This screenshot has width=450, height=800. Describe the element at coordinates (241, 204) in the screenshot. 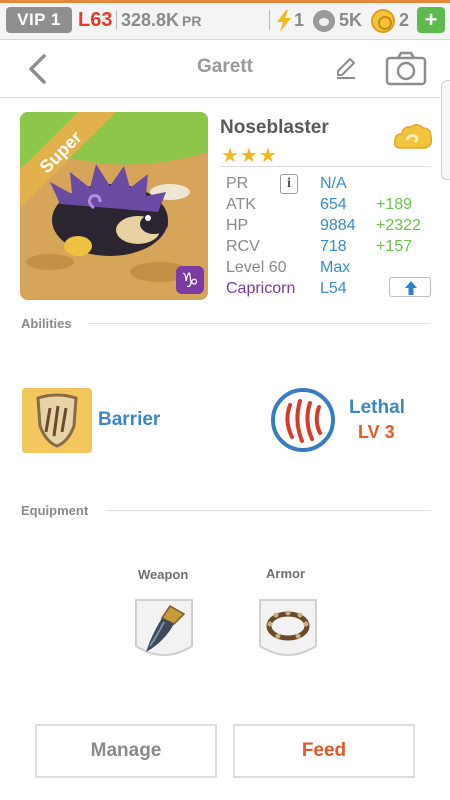

I see `stat-label: ATK` at that location.